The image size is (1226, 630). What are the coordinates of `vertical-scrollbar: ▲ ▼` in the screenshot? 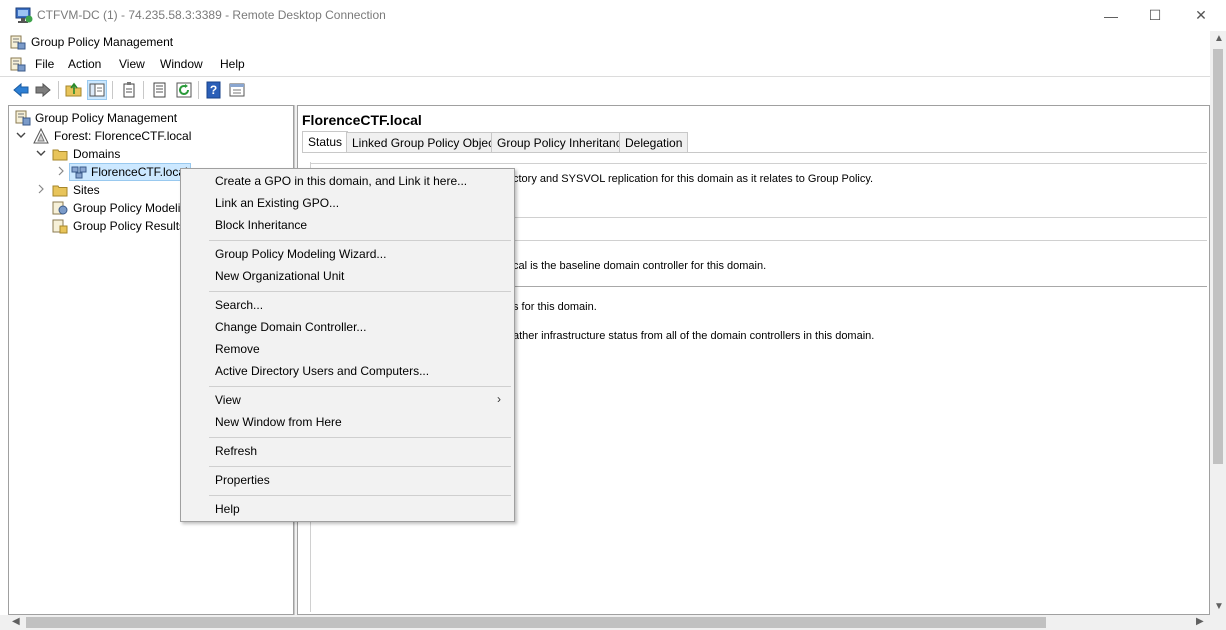 It's located at (1218, 323).